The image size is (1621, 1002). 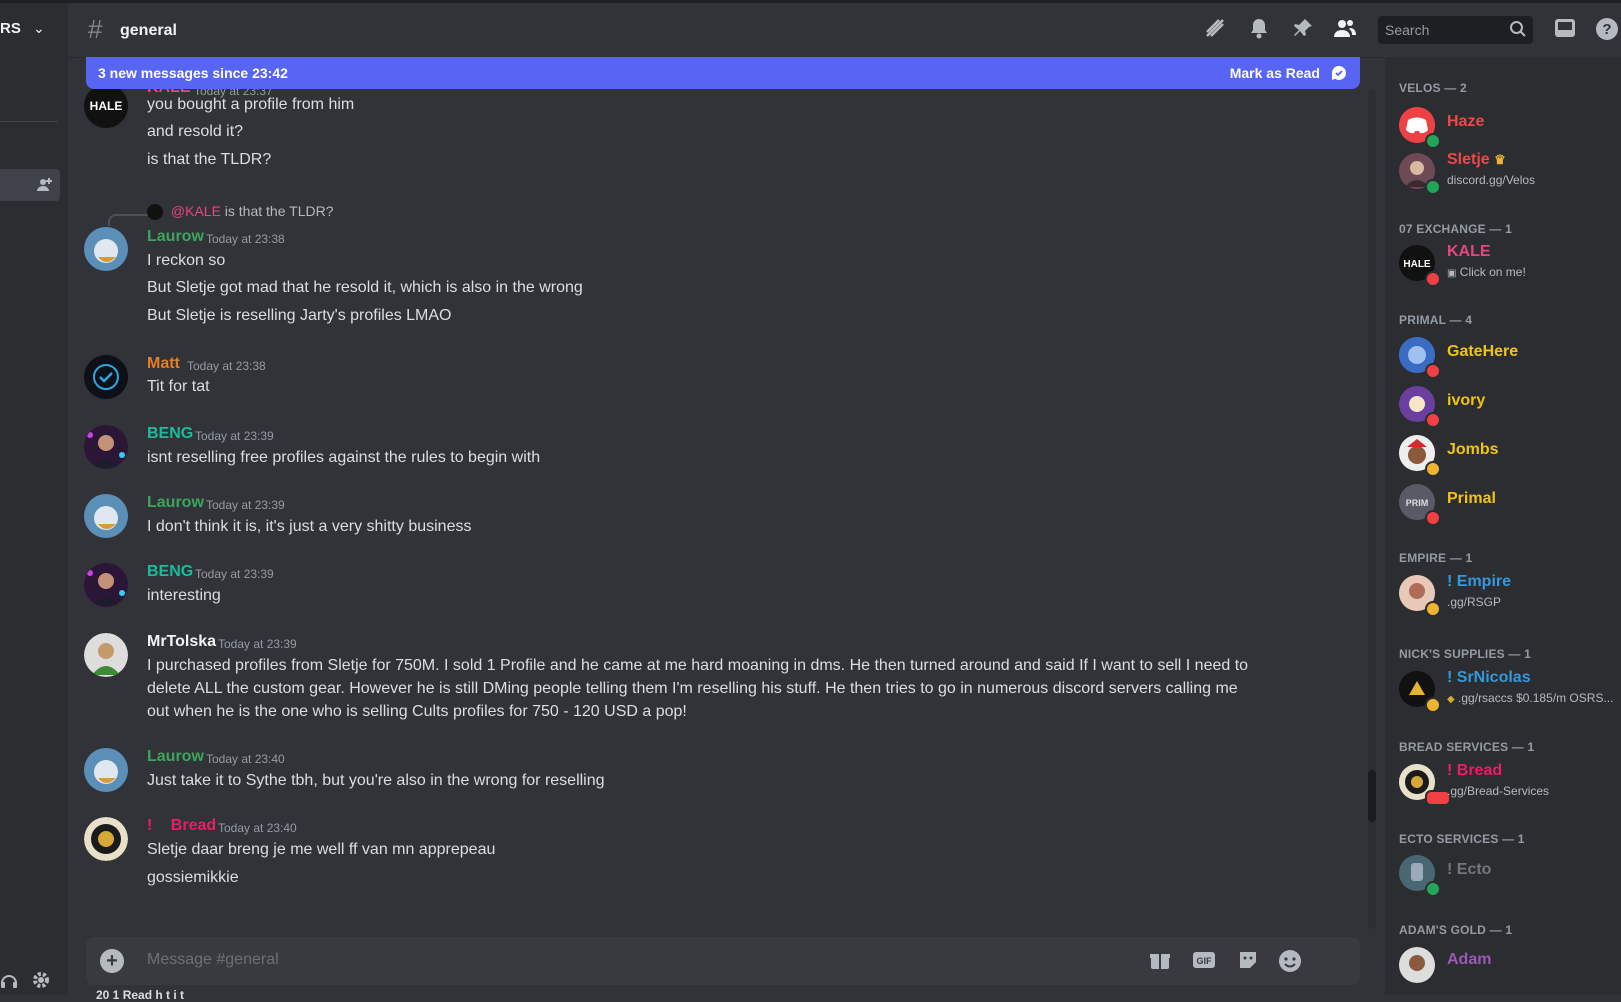 What do you see at coordinates (1471, 498) in the screenshot?
I see `member-name: Primal` at bounding box center [1471, 498].